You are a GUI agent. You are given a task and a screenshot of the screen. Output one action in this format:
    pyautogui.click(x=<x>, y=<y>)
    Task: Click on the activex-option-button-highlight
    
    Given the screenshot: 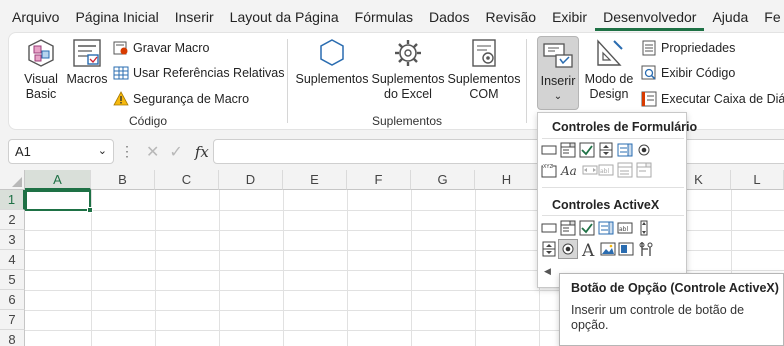 What is the action you would take?
    pyautogui.click(x=568, y=249)
    